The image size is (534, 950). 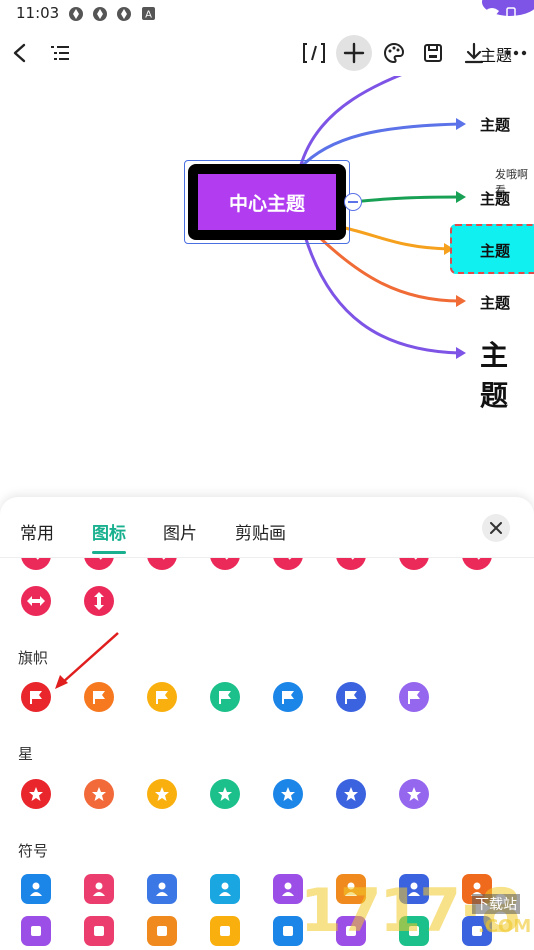 I want to click on plus-icon, so click(x=354, y=53).